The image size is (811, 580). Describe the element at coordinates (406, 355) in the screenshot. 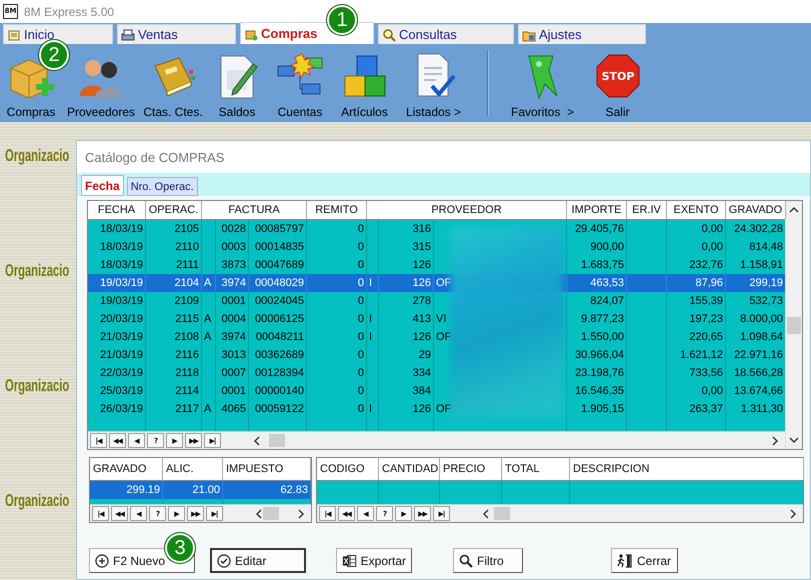

I see `table-cell: 29` at that location.